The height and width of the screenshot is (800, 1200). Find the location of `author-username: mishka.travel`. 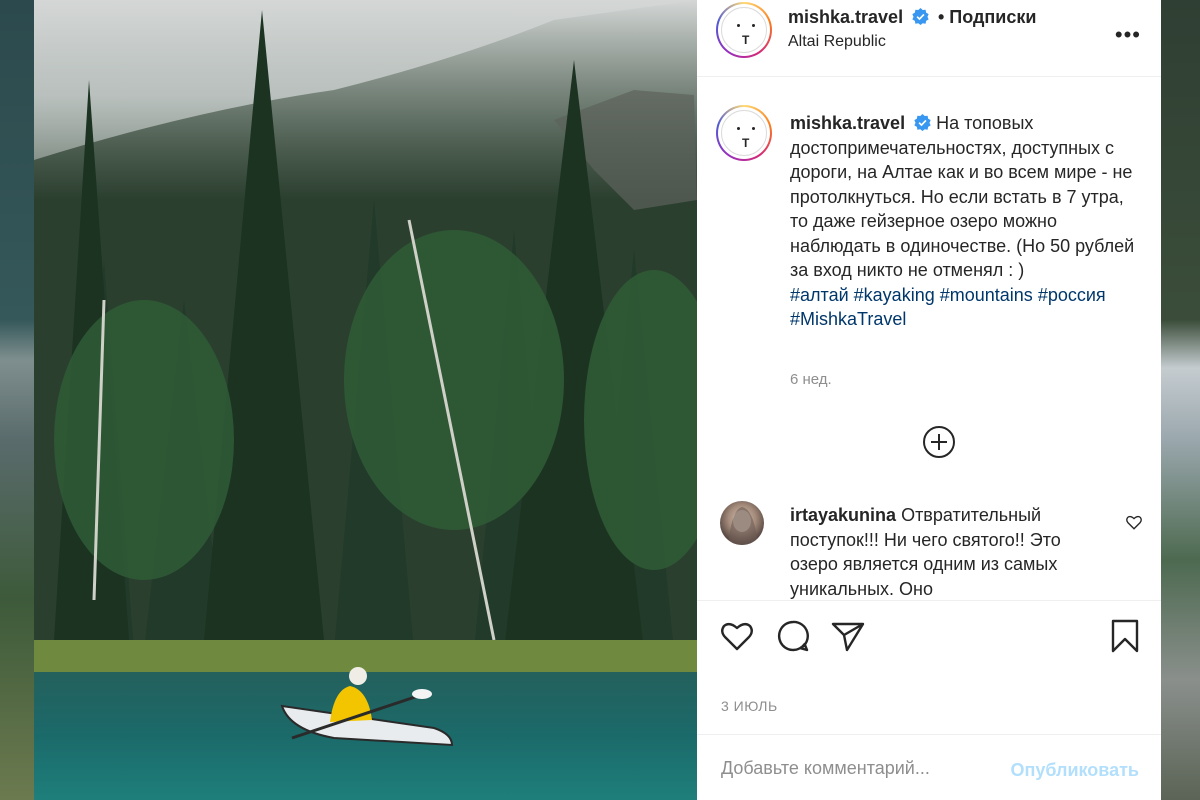

author-username: mishka.travel is located at coordinates (845, 17).